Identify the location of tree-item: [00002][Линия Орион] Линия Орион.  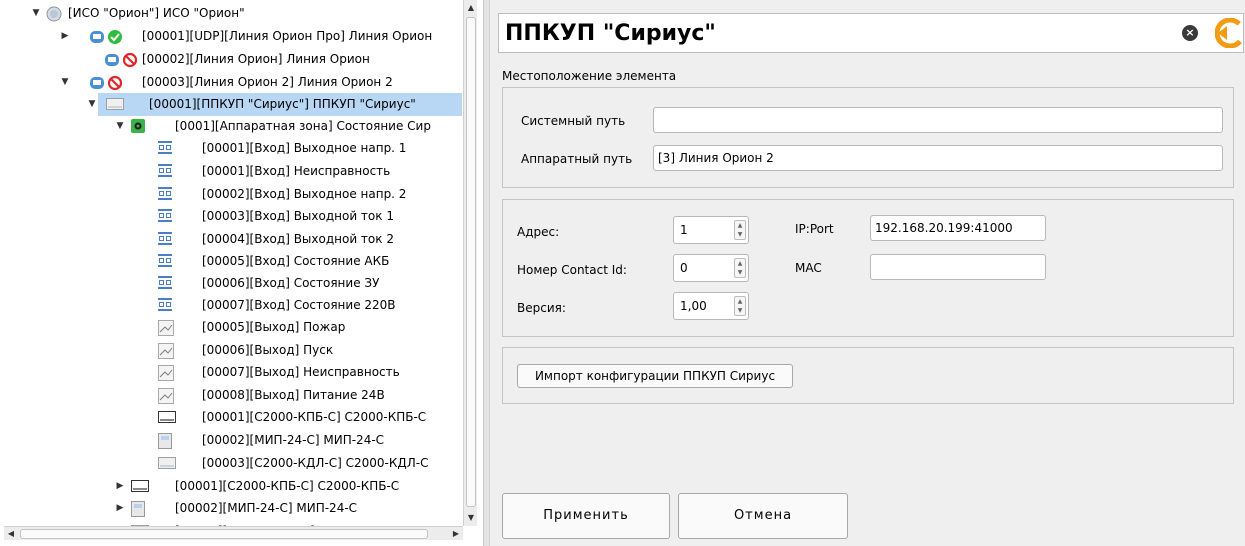
(233, 59).